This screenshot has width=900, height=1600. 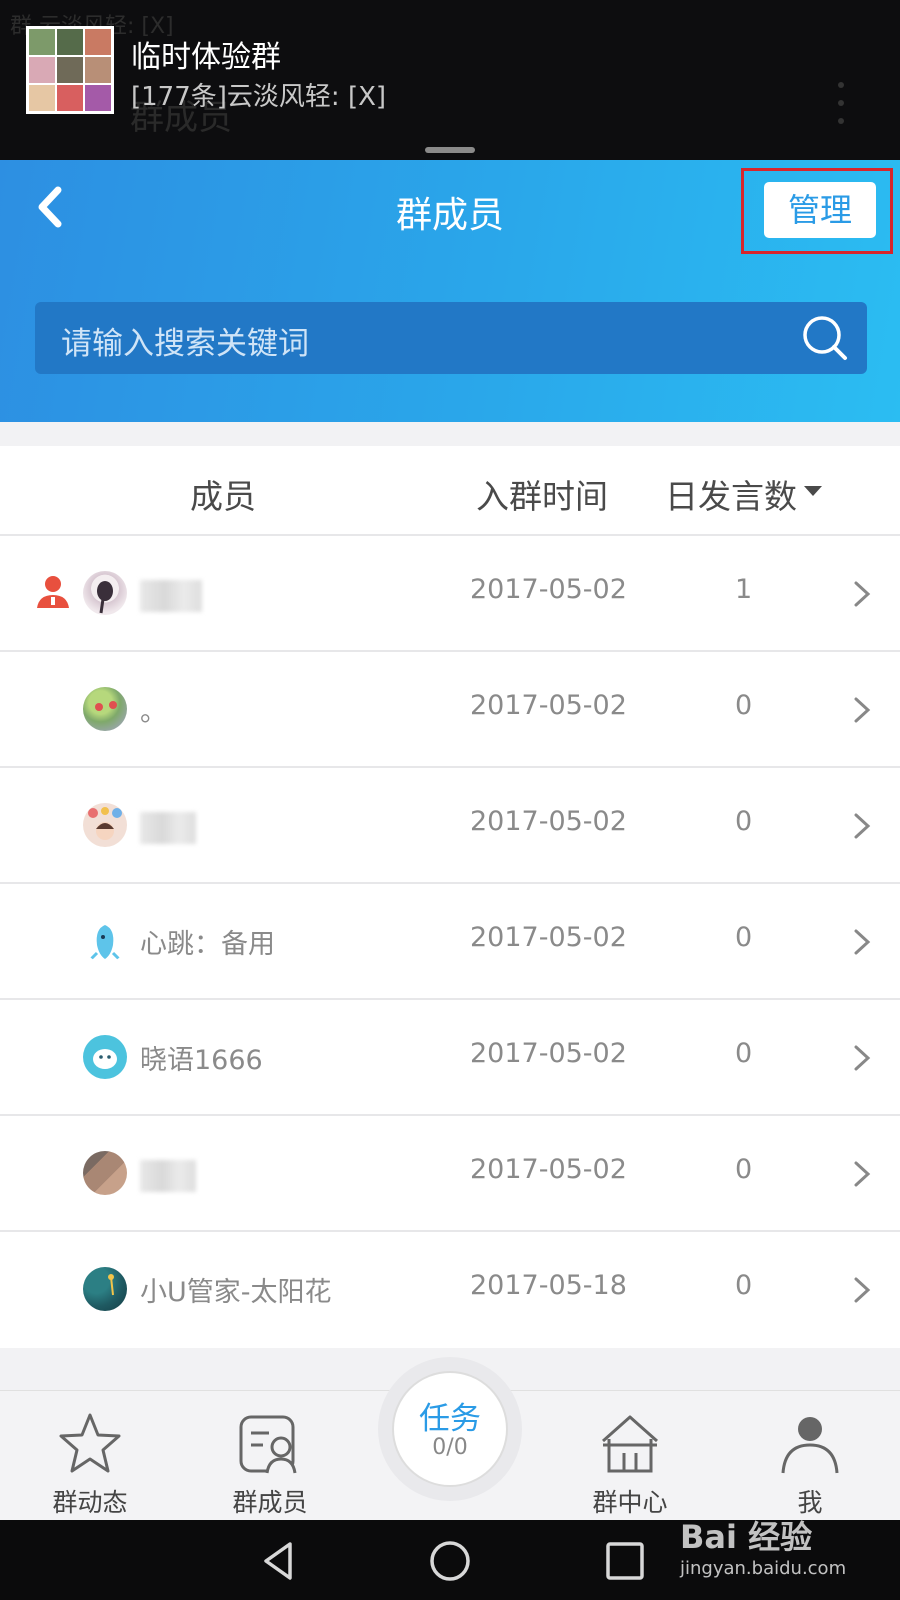 I want to click on search-input: 请输入搜索关键词, so click(x=451, y=338).